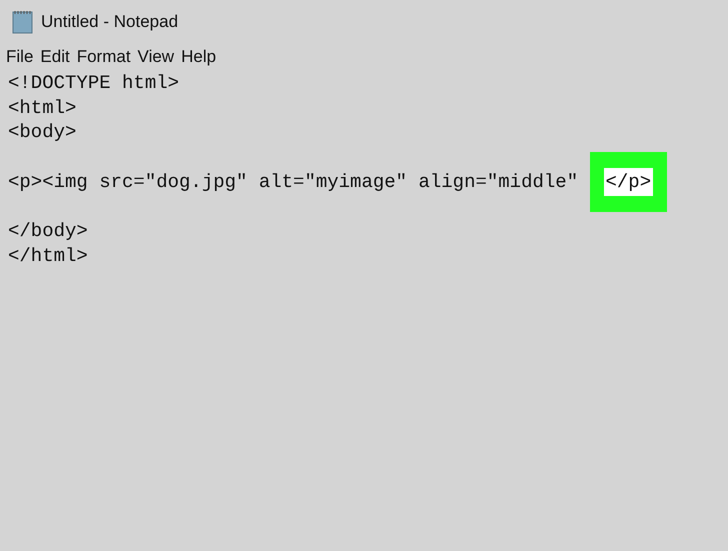 Image resolution: width=728 pixels, height=551 pixels. I want to click on code-text: <p><img src="dog.jpg" alt="myimage" align="middle", so click(294, 182).